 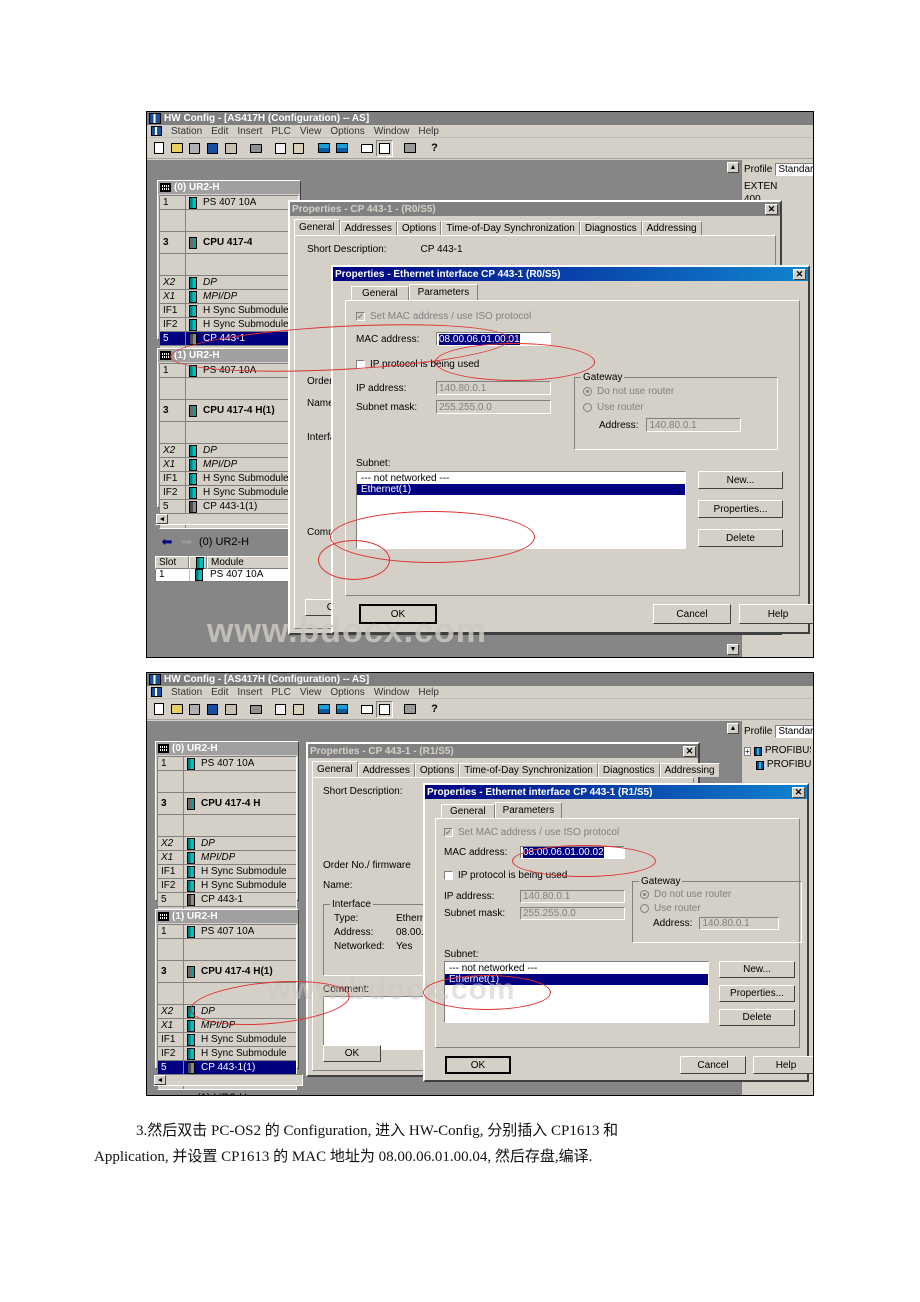 I want to click on set-mac-row-2: ✔ Set MAC address / use ISO protocol, so click(x=617, y=828).